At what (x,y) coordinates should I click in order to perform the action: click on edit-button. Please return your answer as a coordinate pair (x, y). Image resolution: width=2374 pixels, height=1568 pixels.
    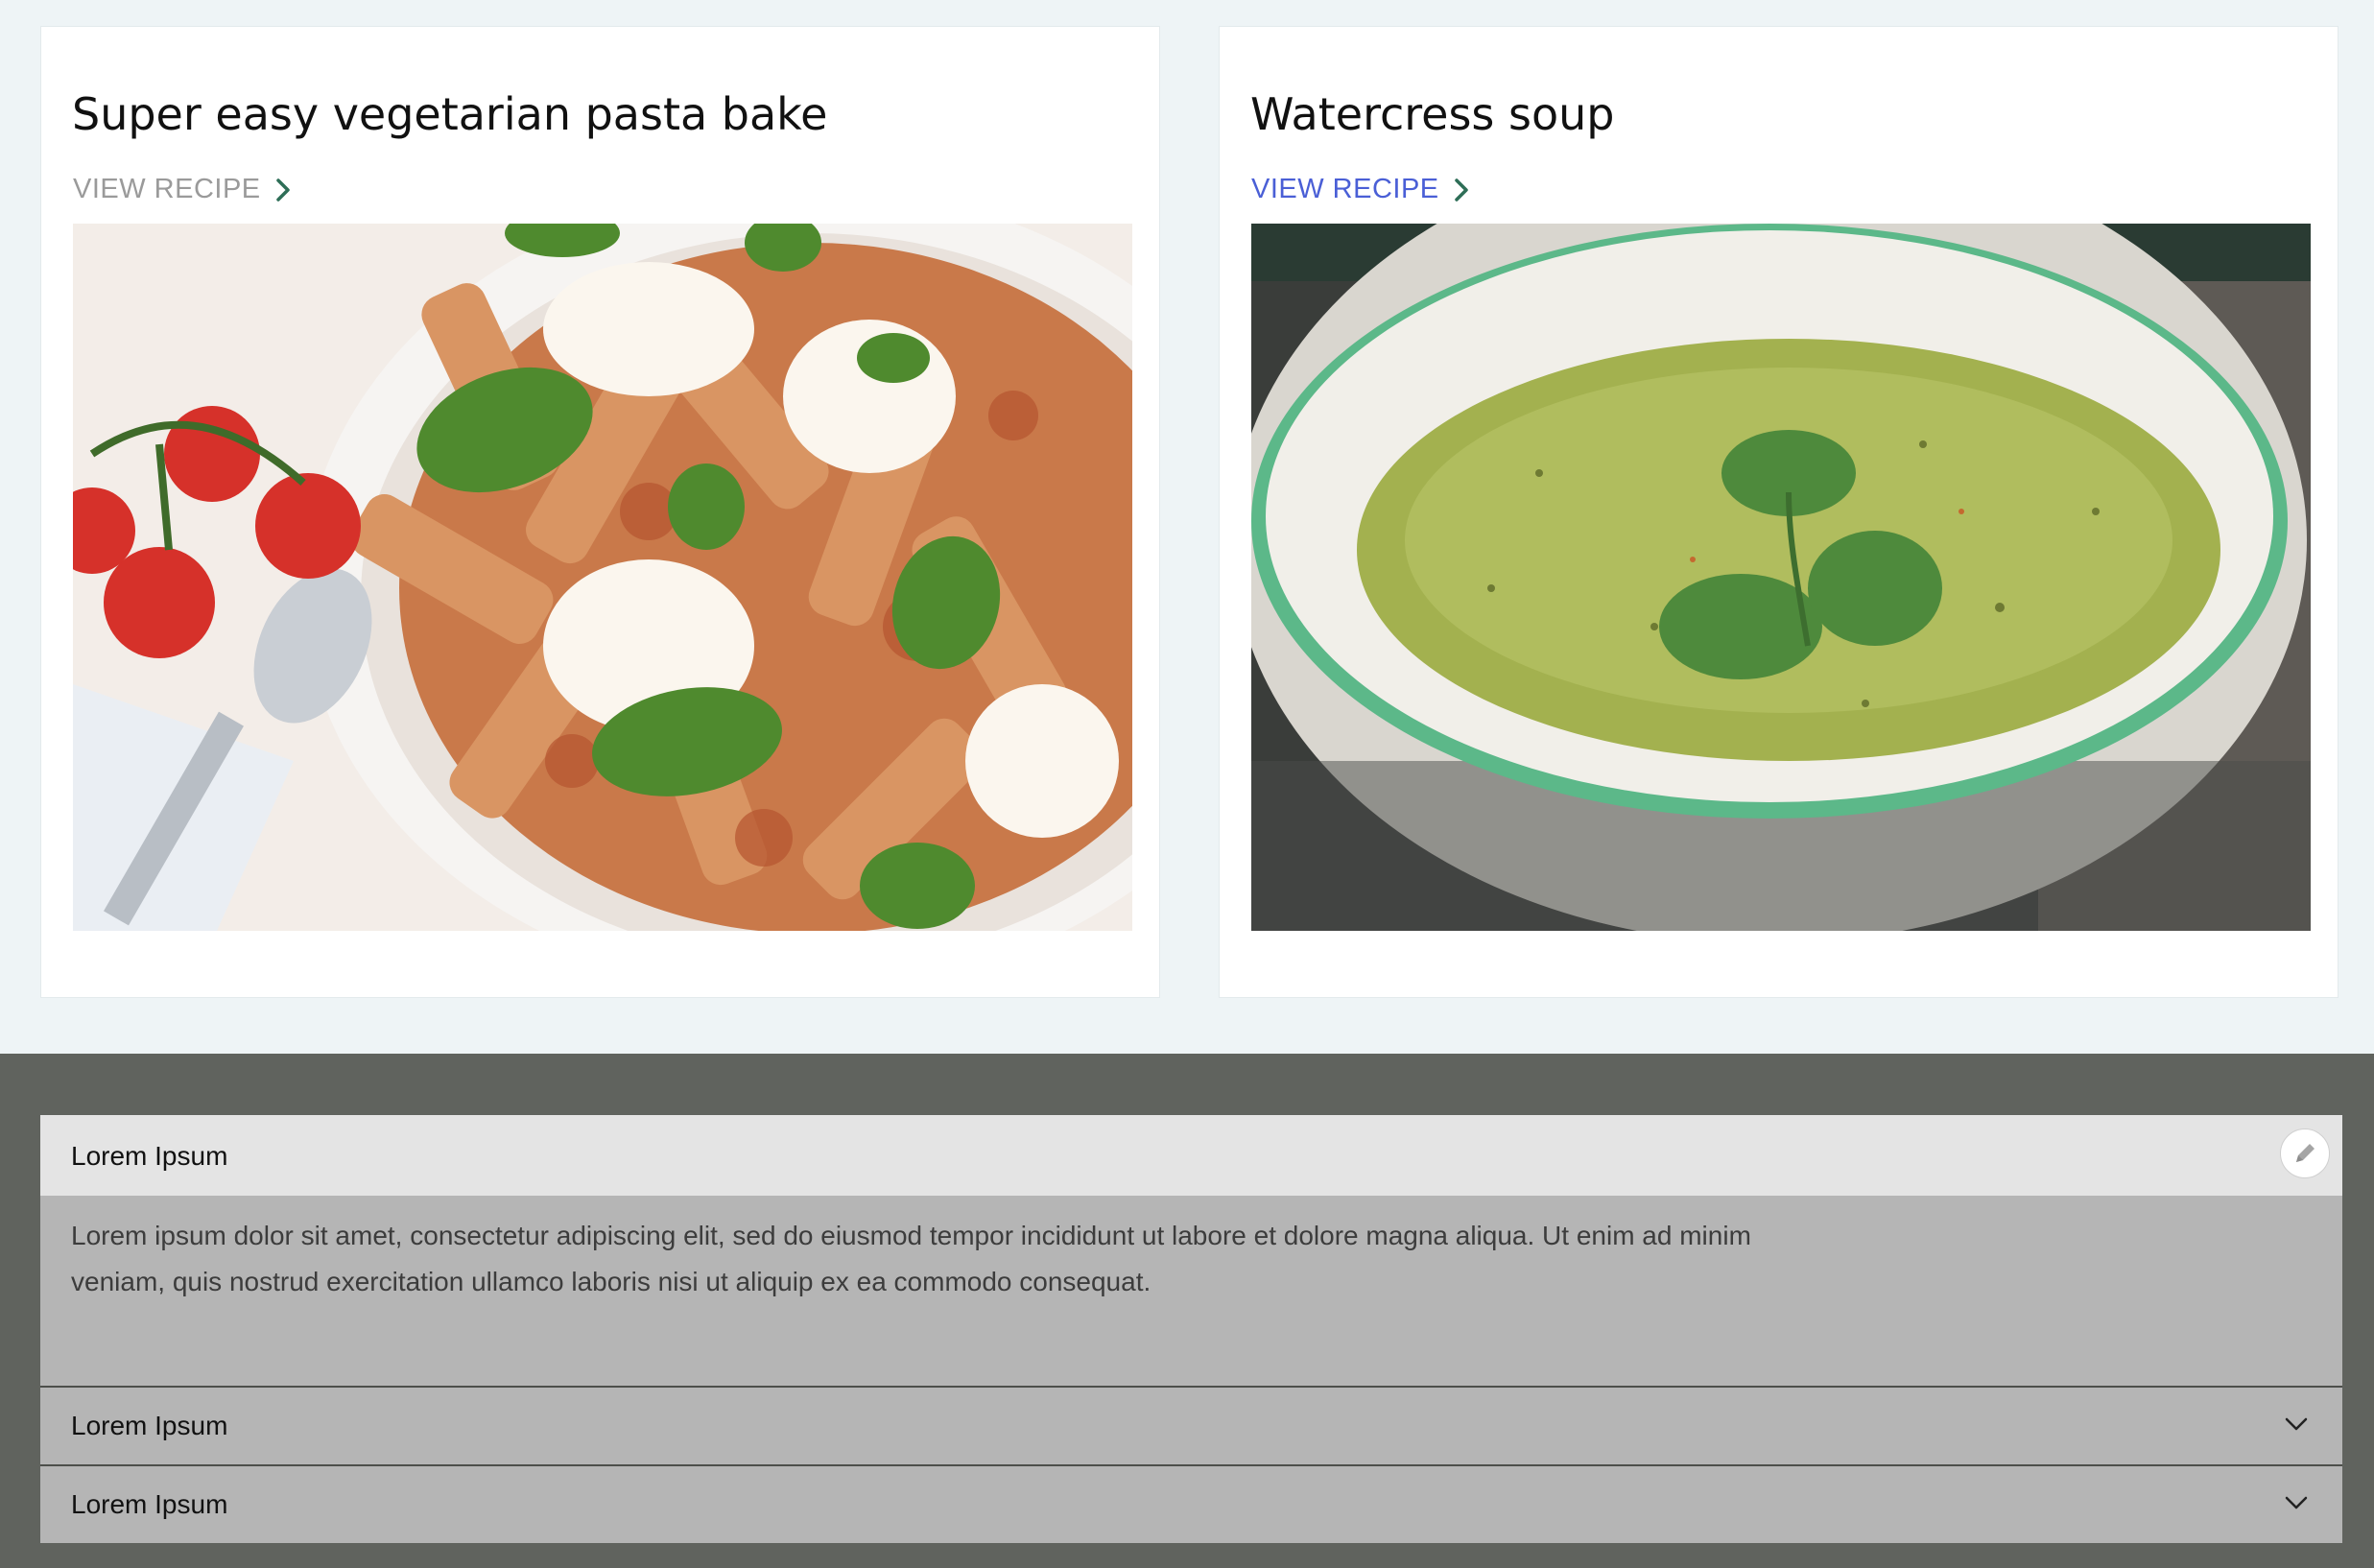
    Looking at the image, I should click on (2305, 1153).